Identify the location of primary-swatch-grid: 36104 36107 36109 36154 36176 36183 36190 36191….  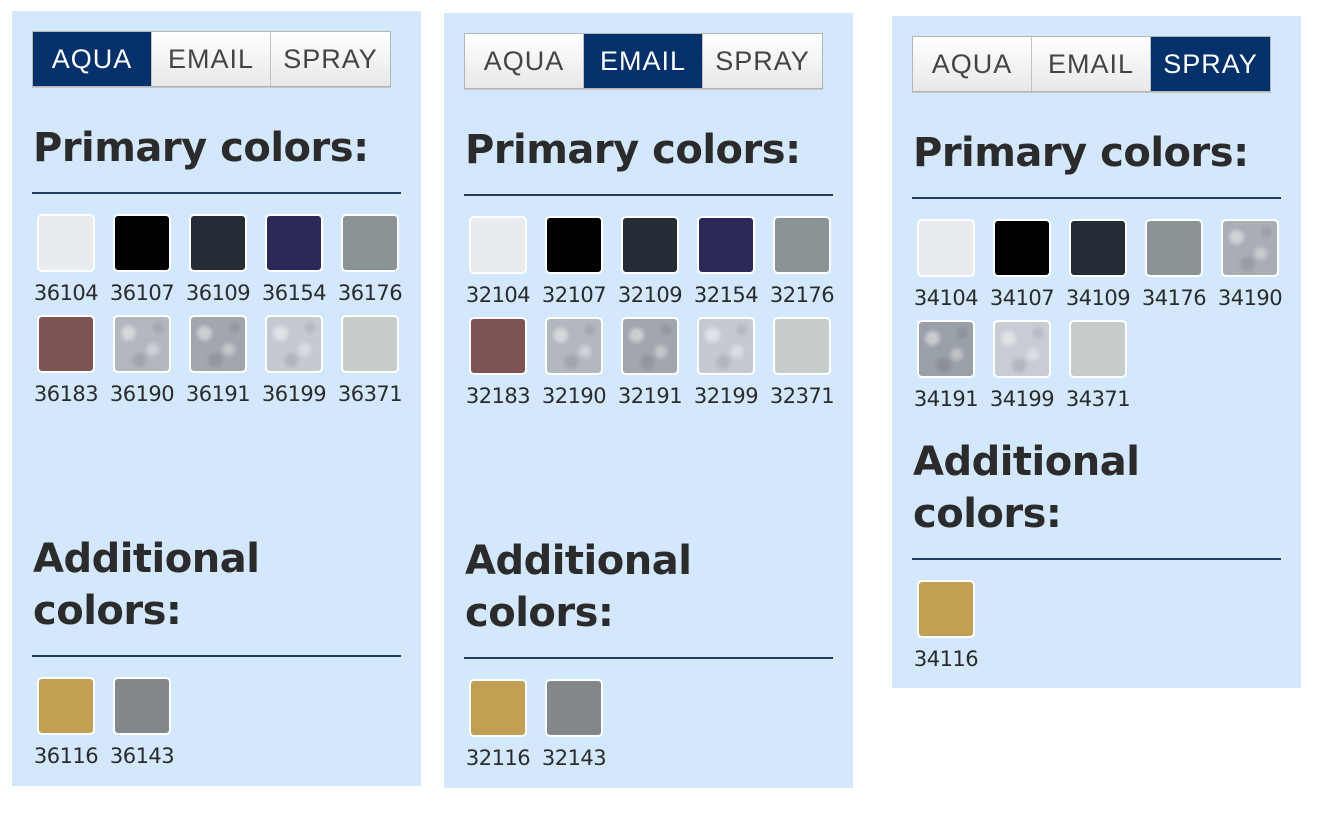
(225, 310).